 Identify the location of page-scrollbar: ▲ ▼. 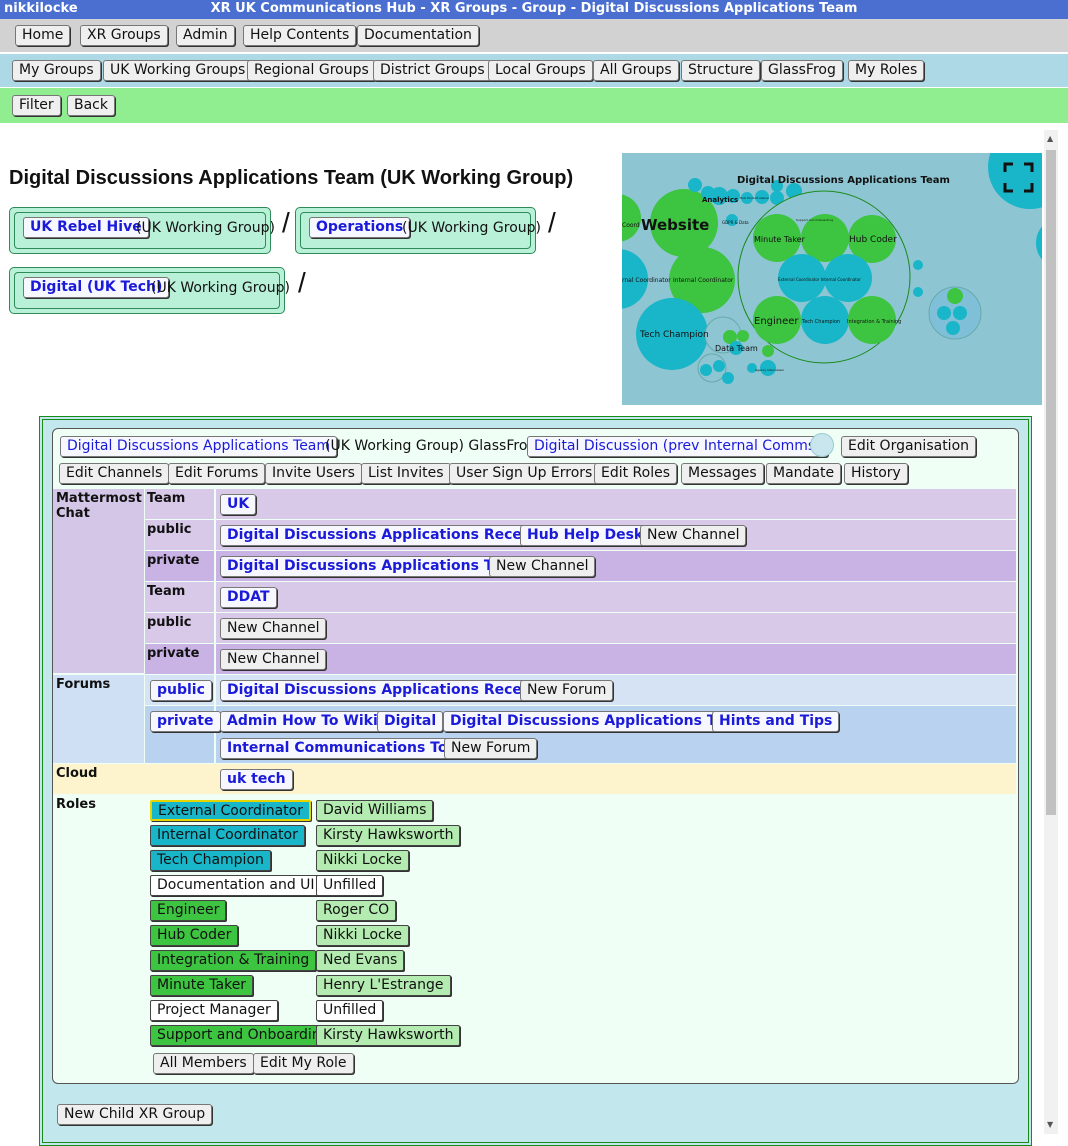
(1051, 632).